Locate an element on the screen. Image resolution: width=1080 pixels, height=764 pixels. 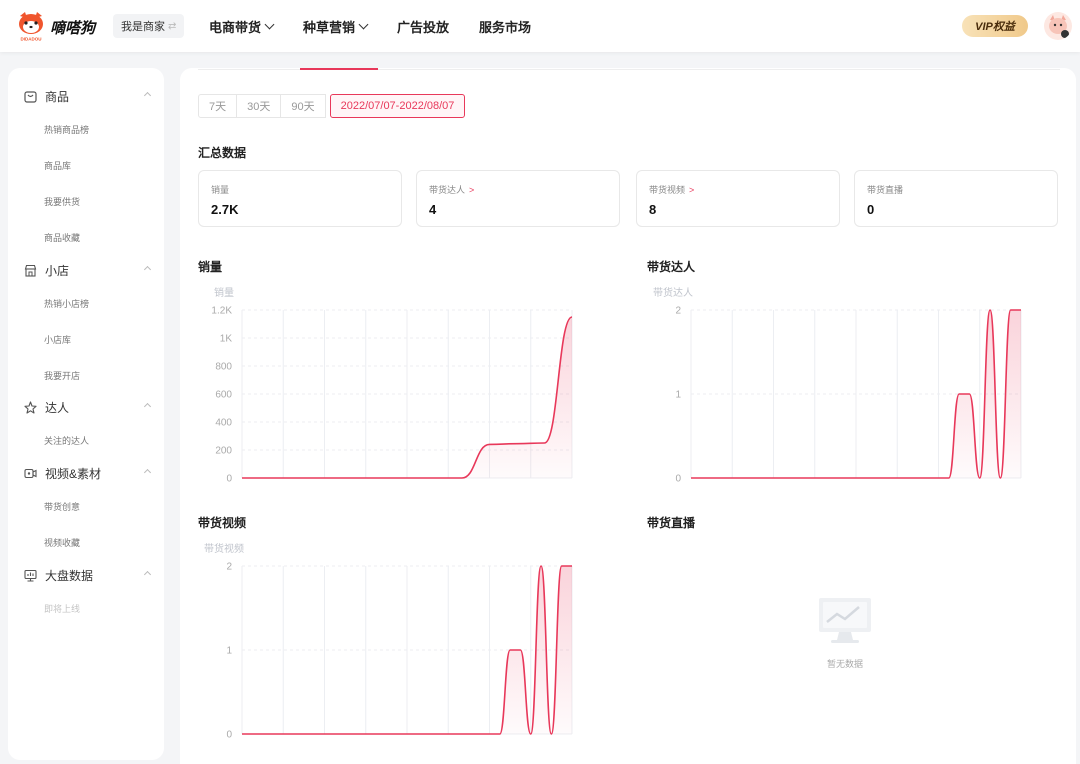
sidebar-item-creatives: 带货创意 is located at coordinates (62, 506).